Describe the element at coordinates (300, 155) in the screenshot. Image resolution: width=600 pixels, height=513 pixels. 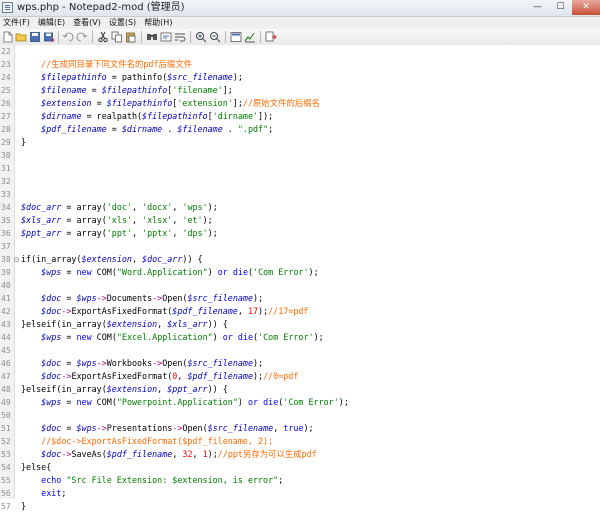
I see `code-line: 30` at that location.